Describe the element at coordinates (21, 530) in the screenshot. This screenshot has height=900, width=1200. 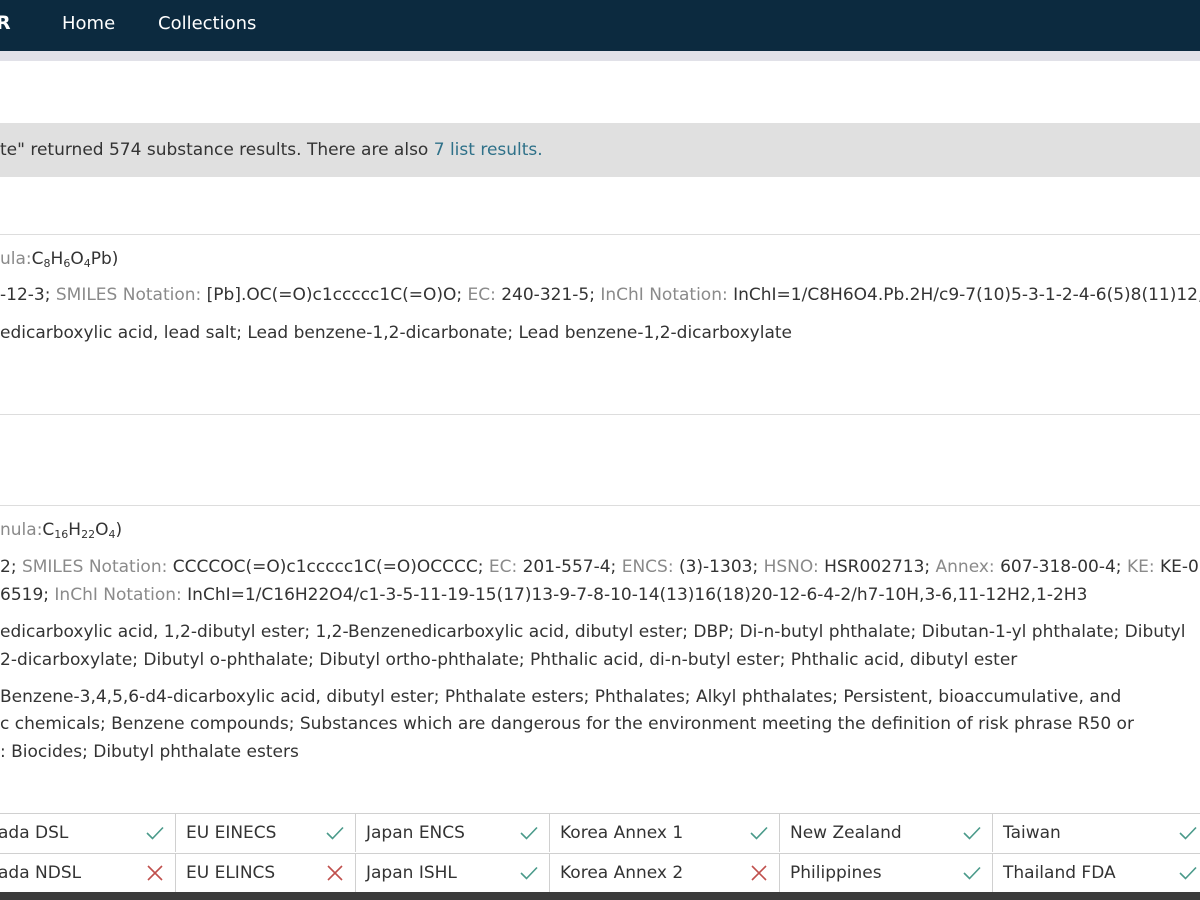
I see `formula-label: nula:` at that location.